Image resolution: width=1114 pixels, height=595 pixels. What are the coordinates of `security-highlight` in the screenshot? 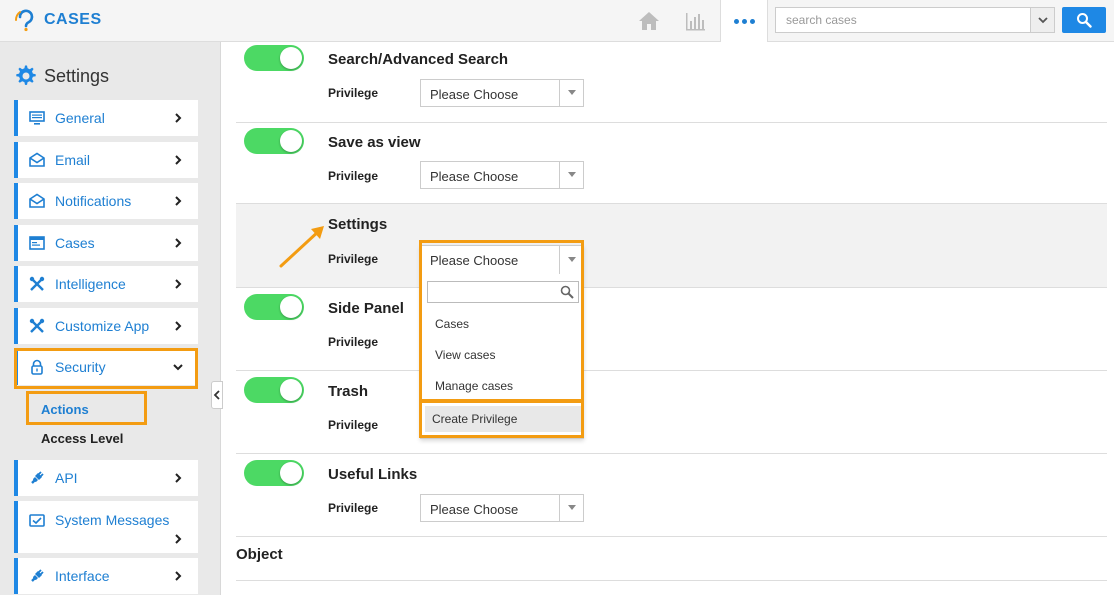 It's located at (106, 368).